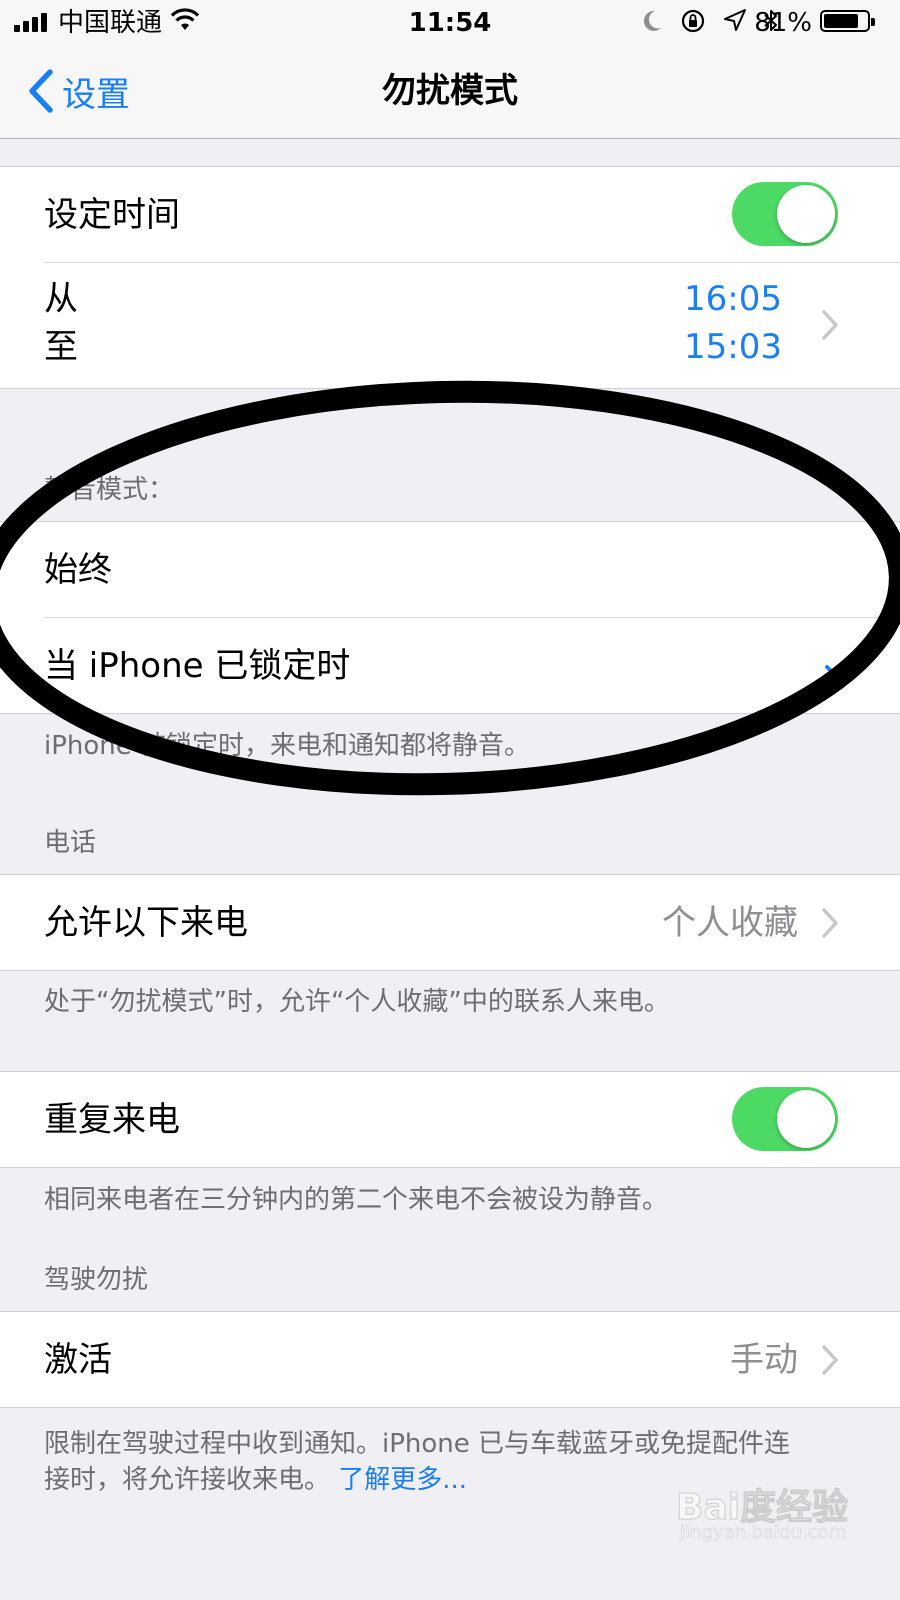 This screenshot has width=900, height=1600. I want to click on allow-calls-label: 允许以下来电, so click(146, 923).